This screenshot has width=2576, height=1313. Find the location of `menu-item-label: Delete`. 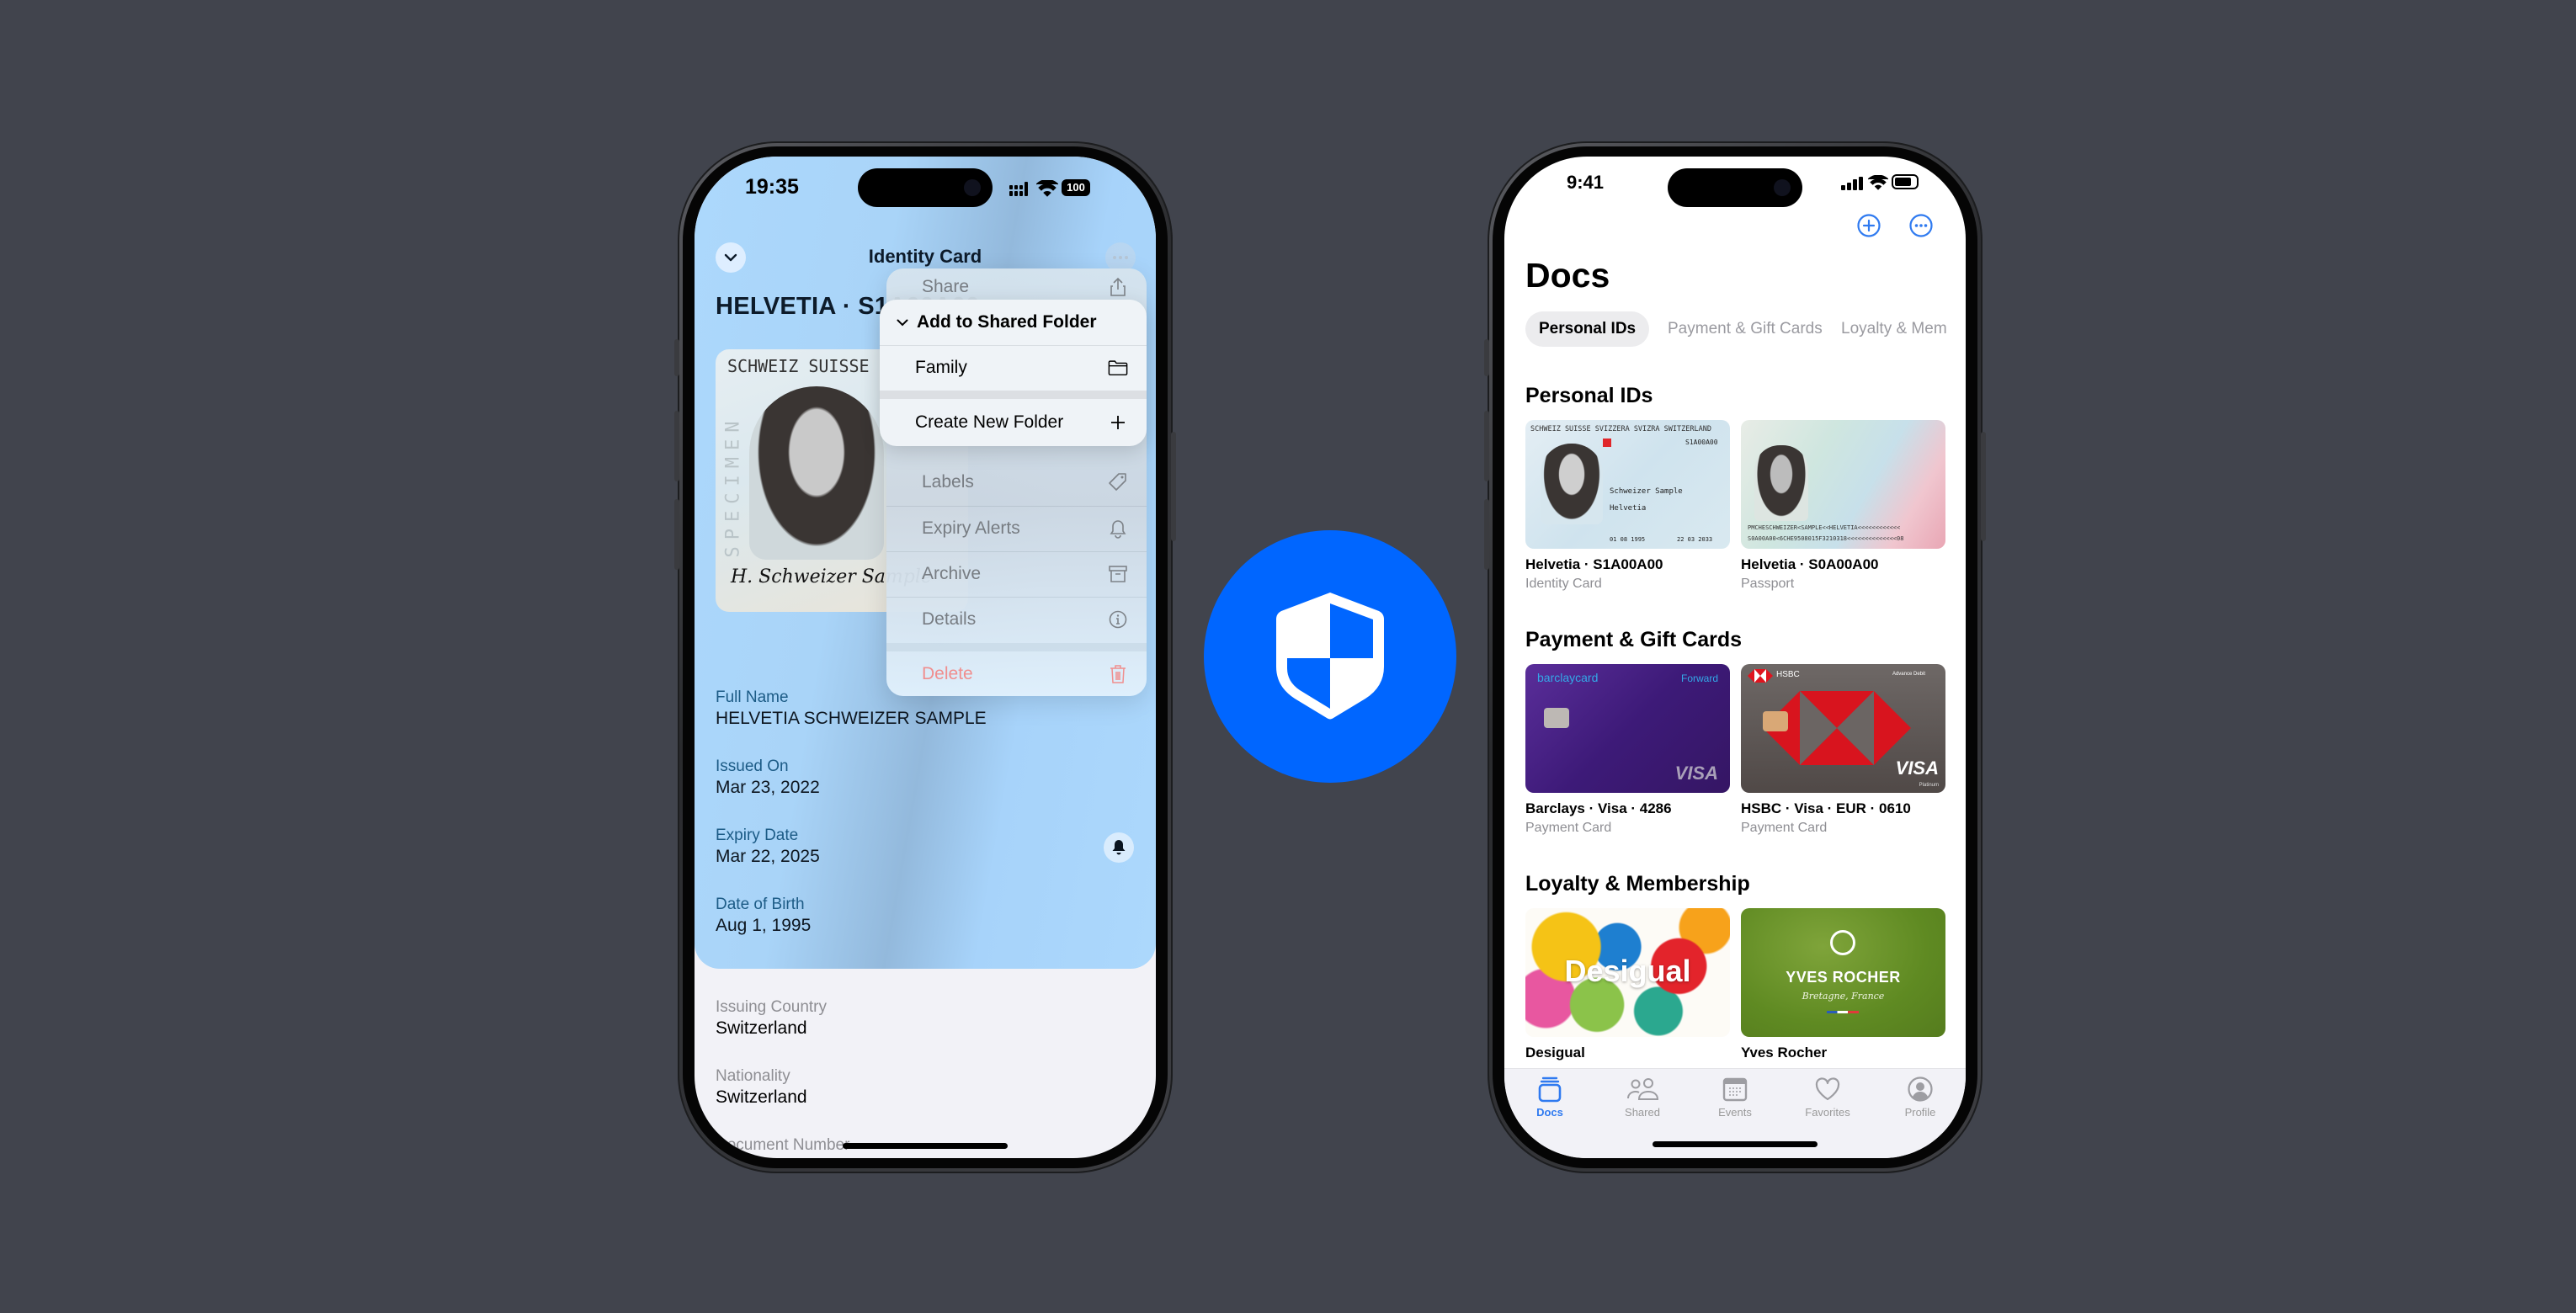

menu-item-label: Delete is located at coordinates (948, 673).